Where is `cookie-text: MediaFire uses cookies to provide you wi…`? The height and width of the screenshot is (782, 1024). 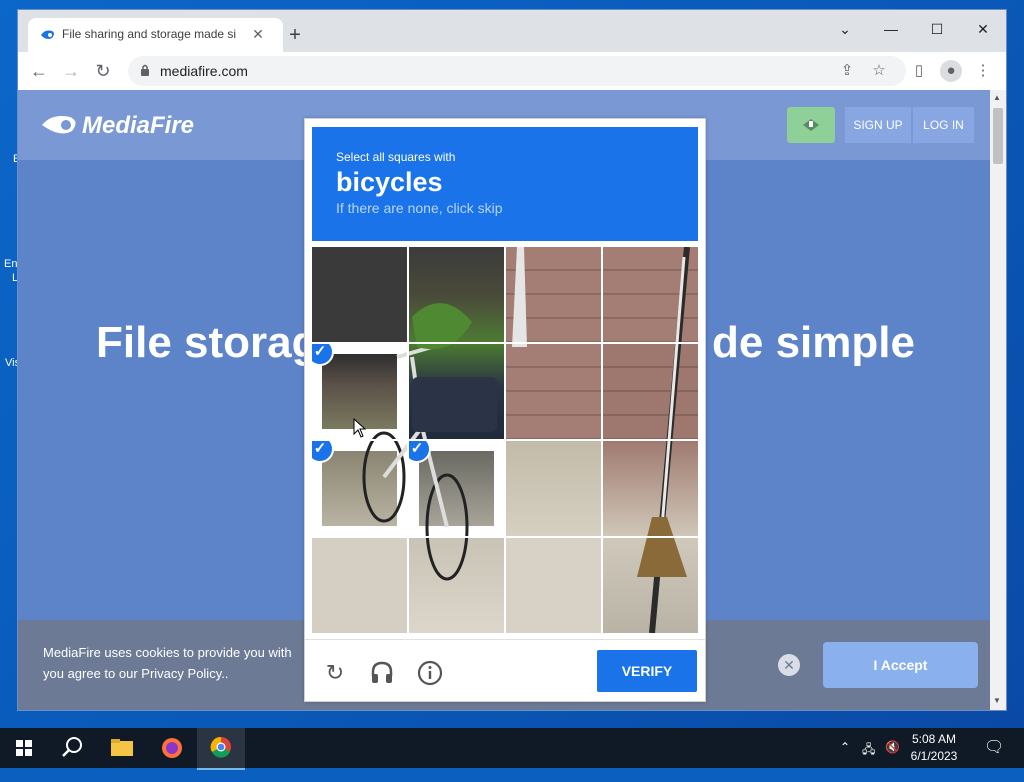
cookie-text: MediaFire uses cookies to provide you wi… is located at coordinates (178, 663).